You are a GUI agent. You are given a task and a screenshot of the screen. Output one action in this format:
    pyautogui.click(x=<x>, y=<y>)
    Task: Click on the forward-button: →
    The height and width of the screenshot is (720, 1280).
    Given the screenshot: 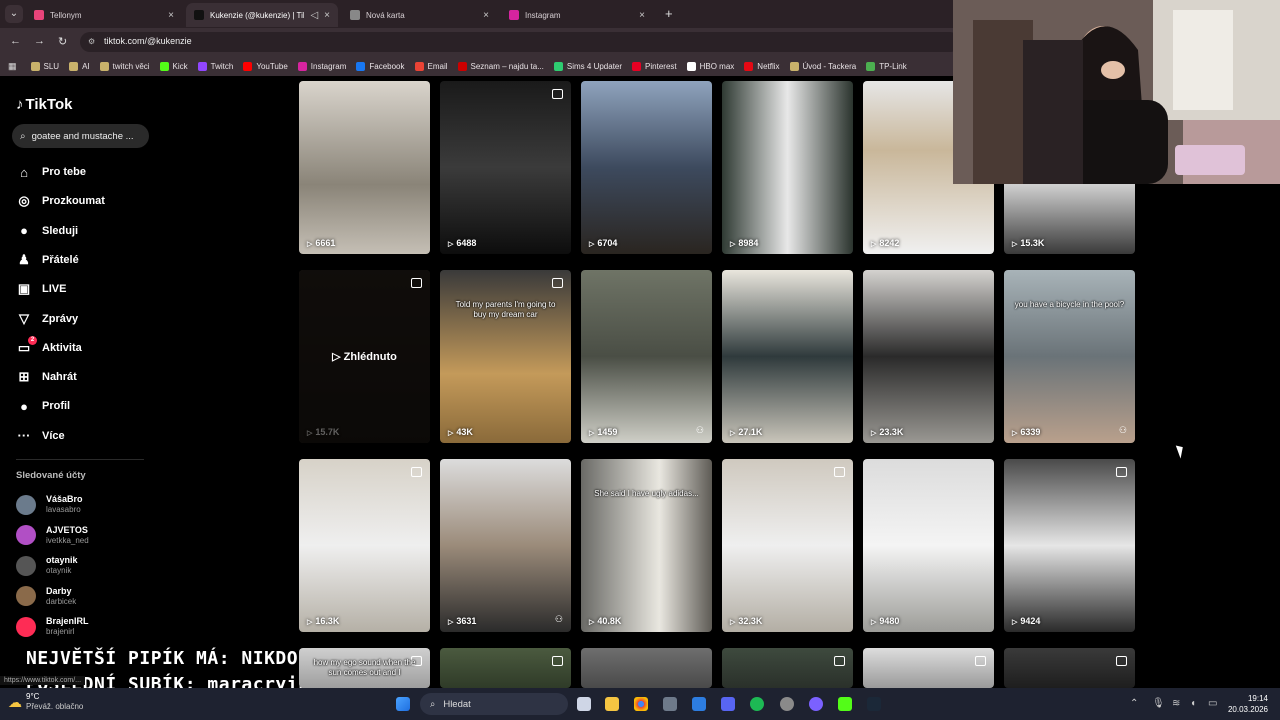 What is the action you would take?
    pyautogui.click(x=39, y=41)
    